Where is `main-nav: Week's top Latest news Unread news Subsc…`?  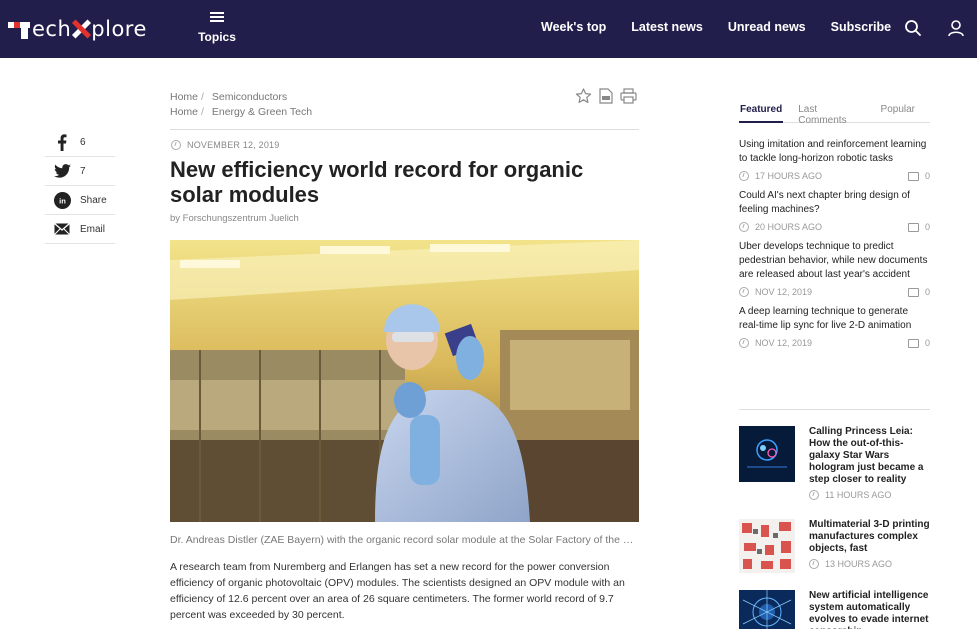 main-nav: Week's top Latest news Unread news Subsc… is located at coordinates (728, 27).